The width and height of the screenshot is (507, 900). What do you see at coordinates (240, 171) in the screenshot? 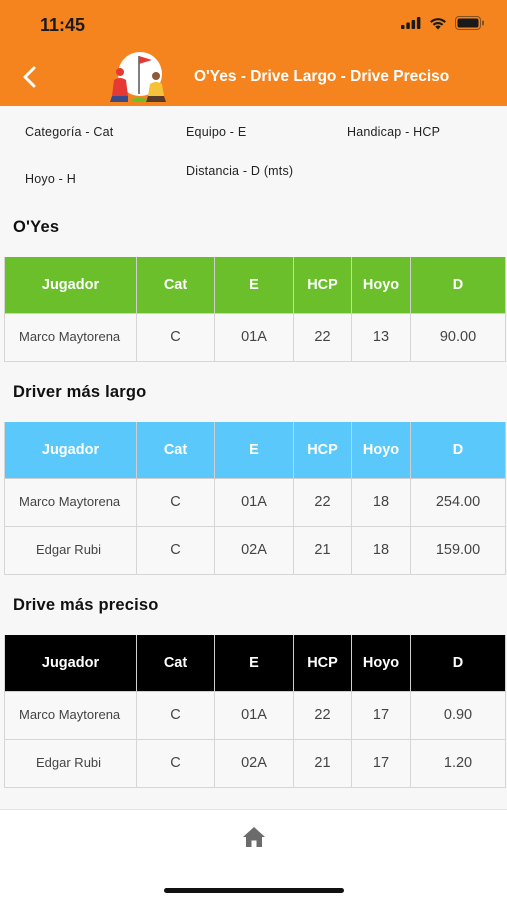
I see `legend-distancia: Distancia - D (mts)` at bounding box center [240, 171].